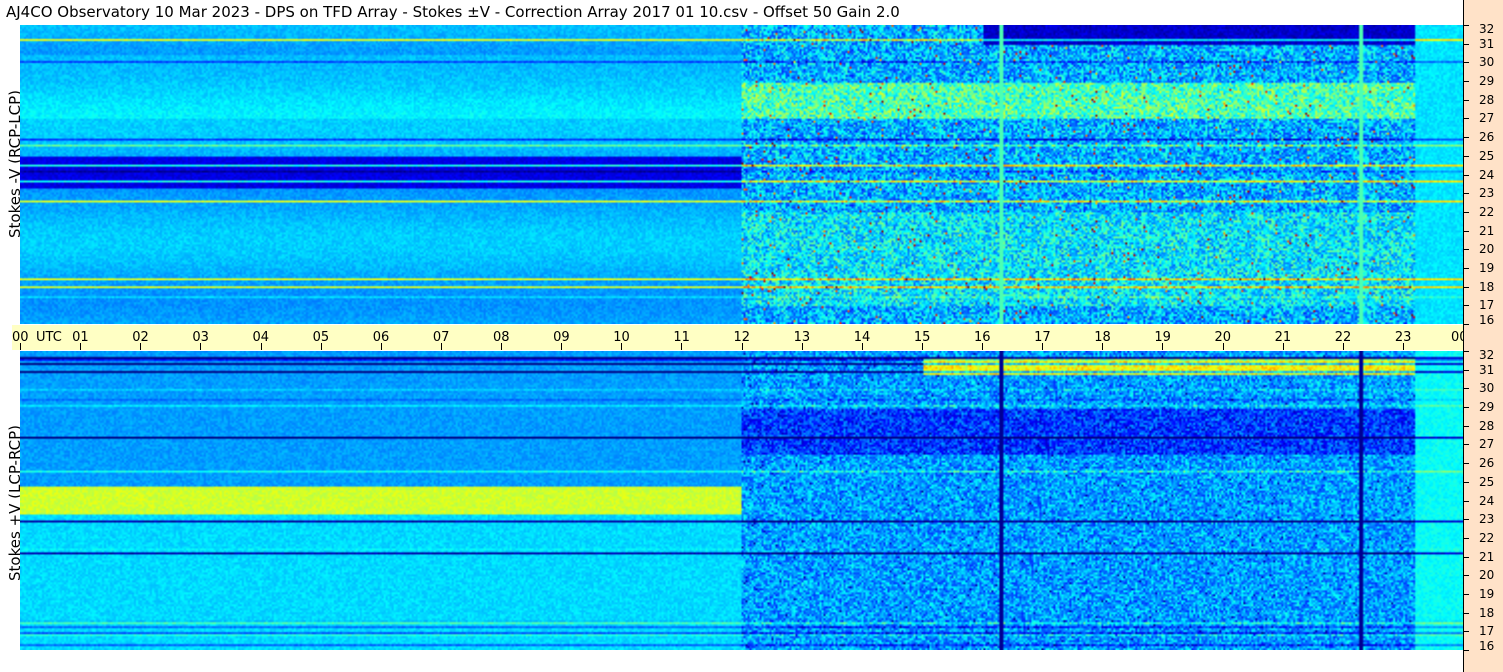 This screenshot has height=672, width=1503. What do you see at coordinates (441, 337) in the screenshot?
I see `utc-tick-label: 07` at bounding box center [441, 337].